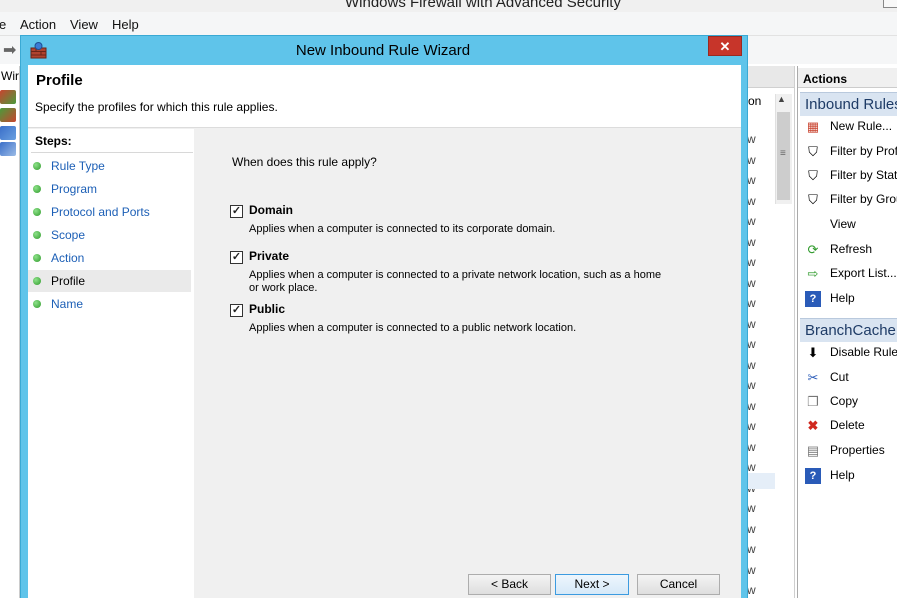 Image resolution: width=897 pixels, height=598 pixels. Describe the element at coordinates (68, 235) in the screenshot. I see `step-label: Scope` at that location.